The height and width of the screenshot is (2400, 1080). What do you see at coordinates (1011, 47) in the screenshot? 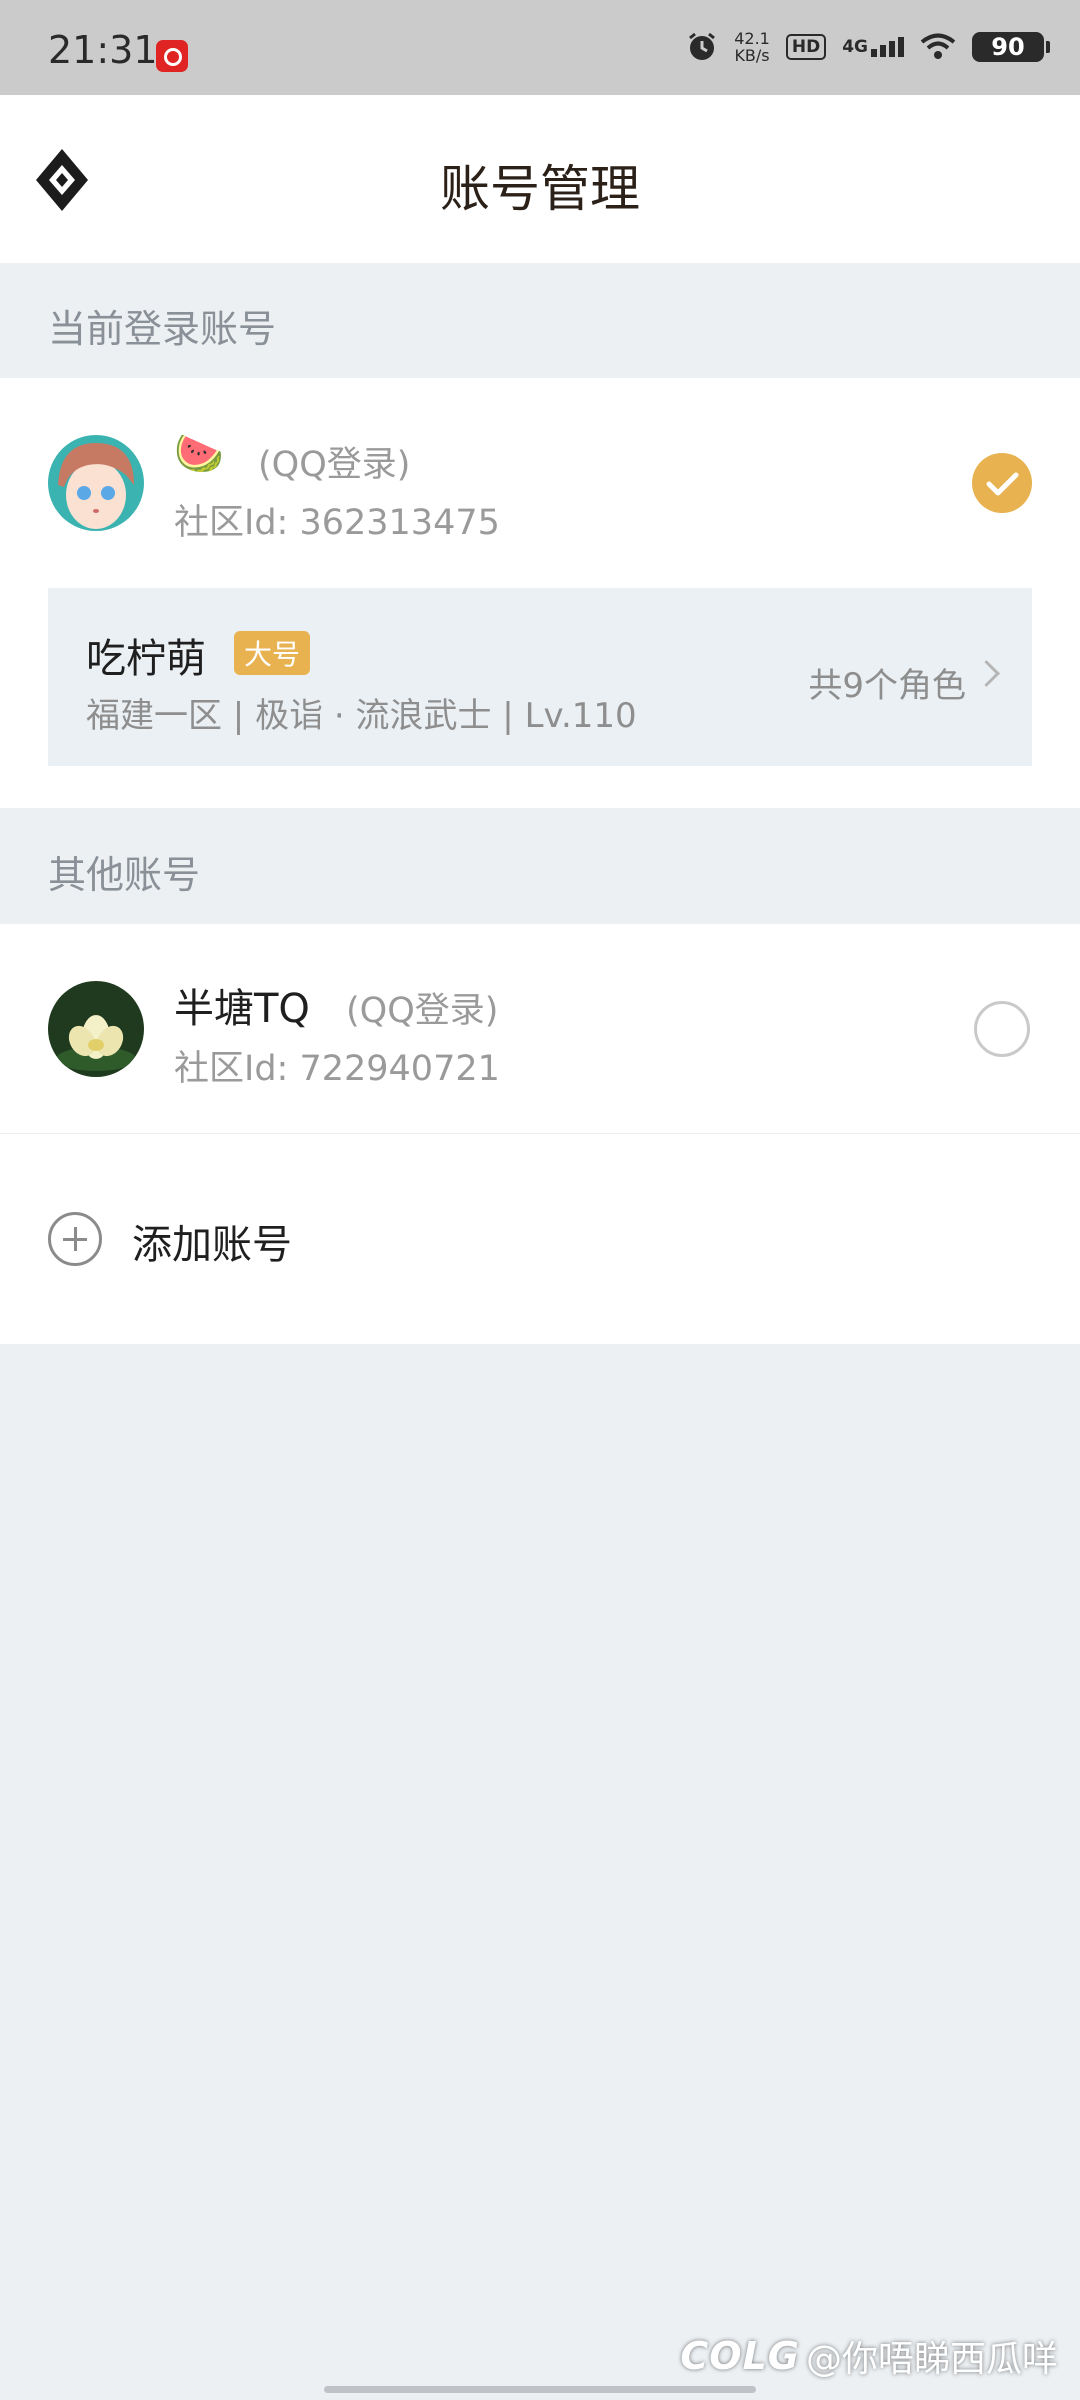
I see `battery-icon: 90` at bounding box center [1011, 47].